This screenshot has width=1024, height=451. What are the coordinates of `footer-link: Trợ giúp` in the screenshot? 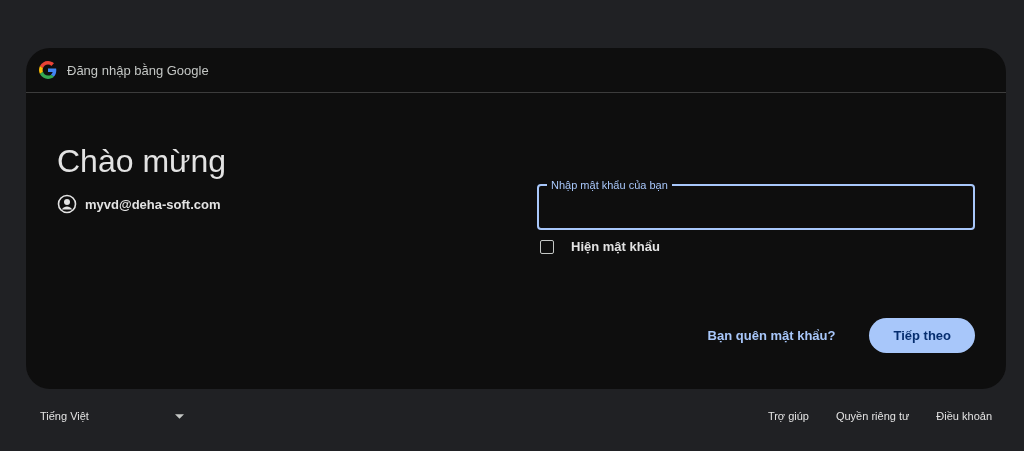 It's located at (788, 416).